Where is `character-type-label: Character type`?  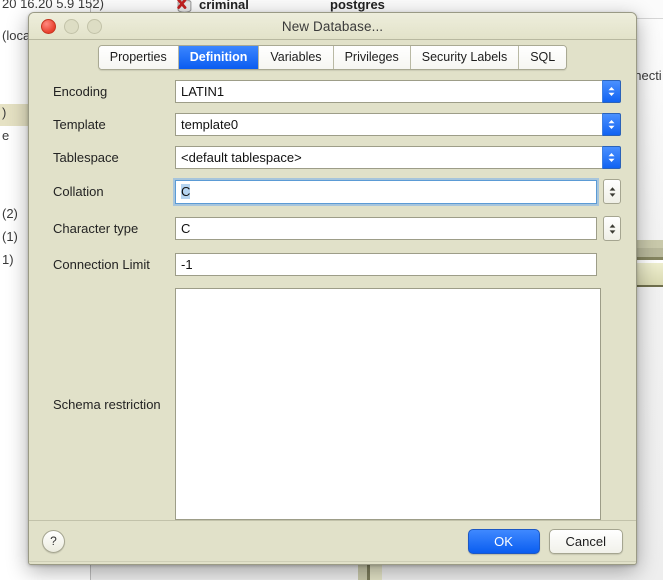
character-type-label: Character type is located at coordinates (96, 228).